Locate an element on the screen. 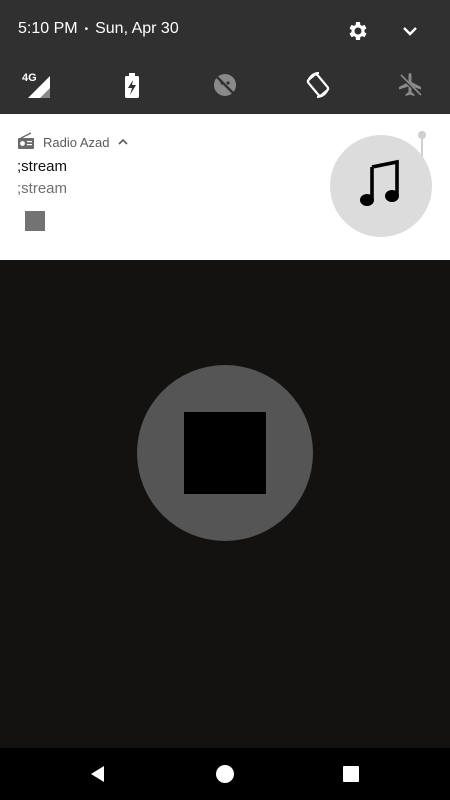 The image size is (450, 800). recents-icon is located at coordinates (351, 774).